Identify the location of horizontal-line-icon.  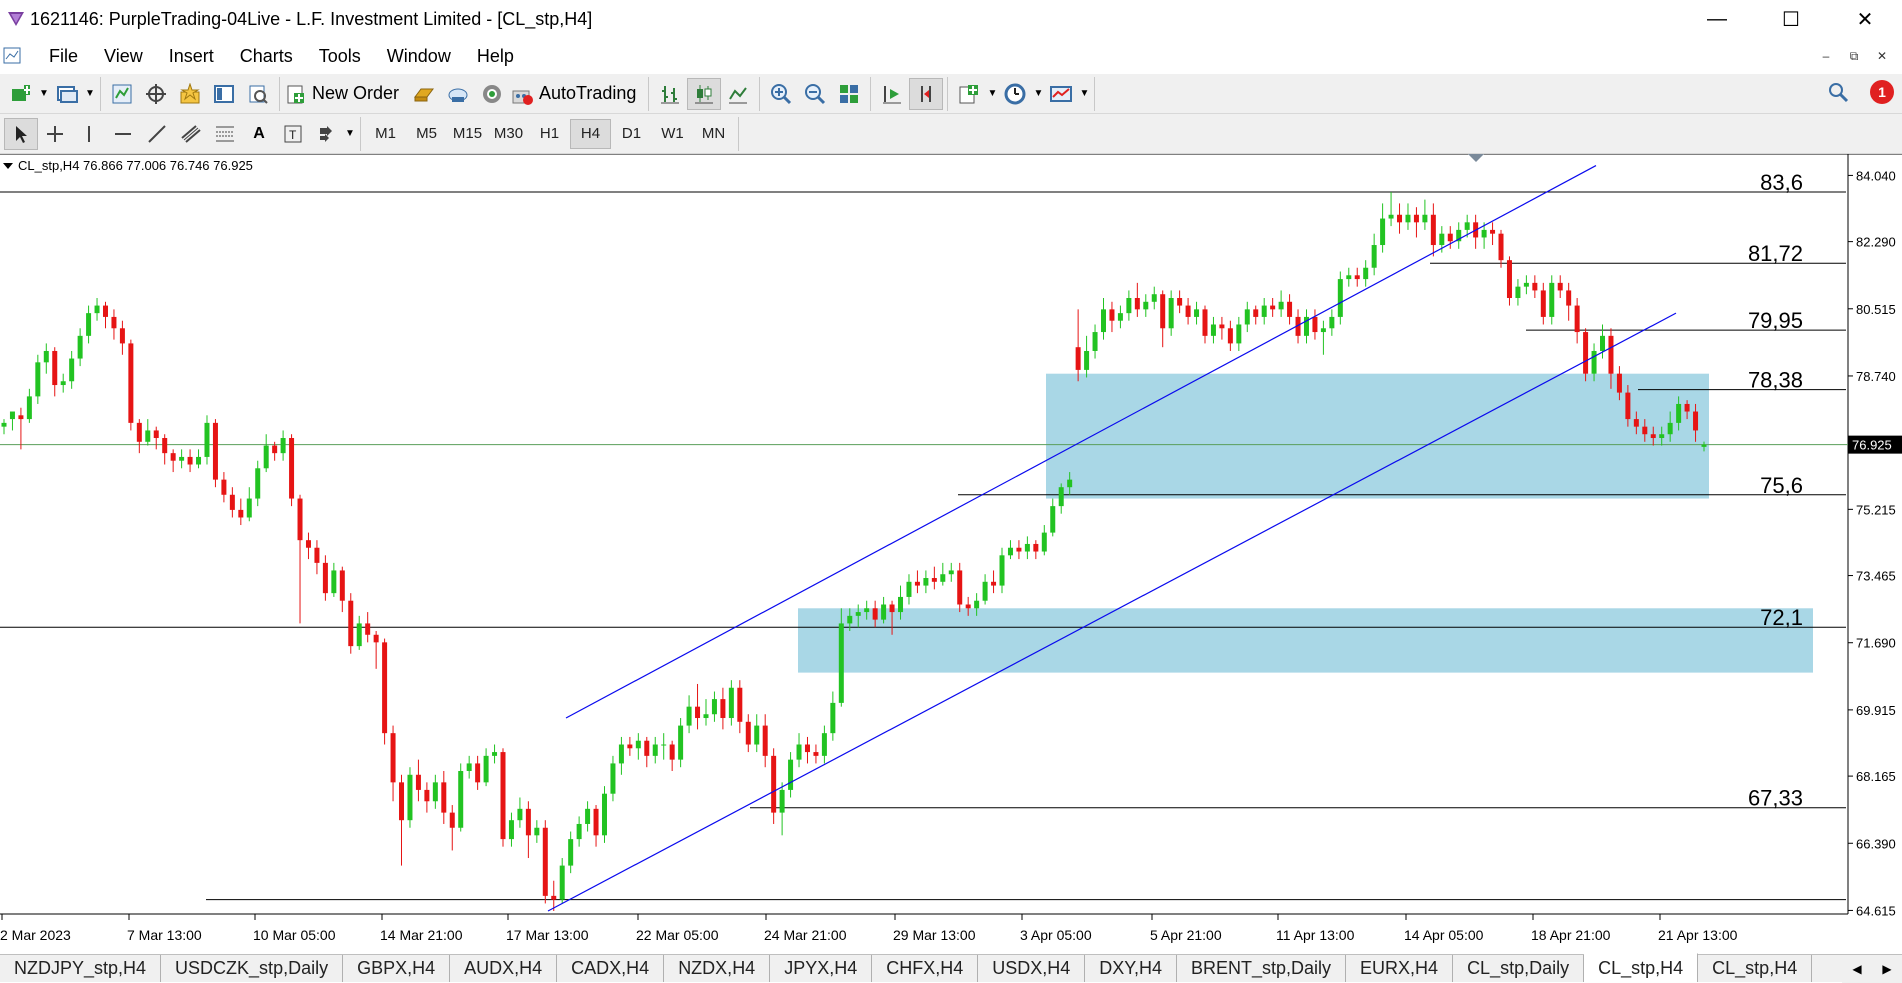
(123, 134).